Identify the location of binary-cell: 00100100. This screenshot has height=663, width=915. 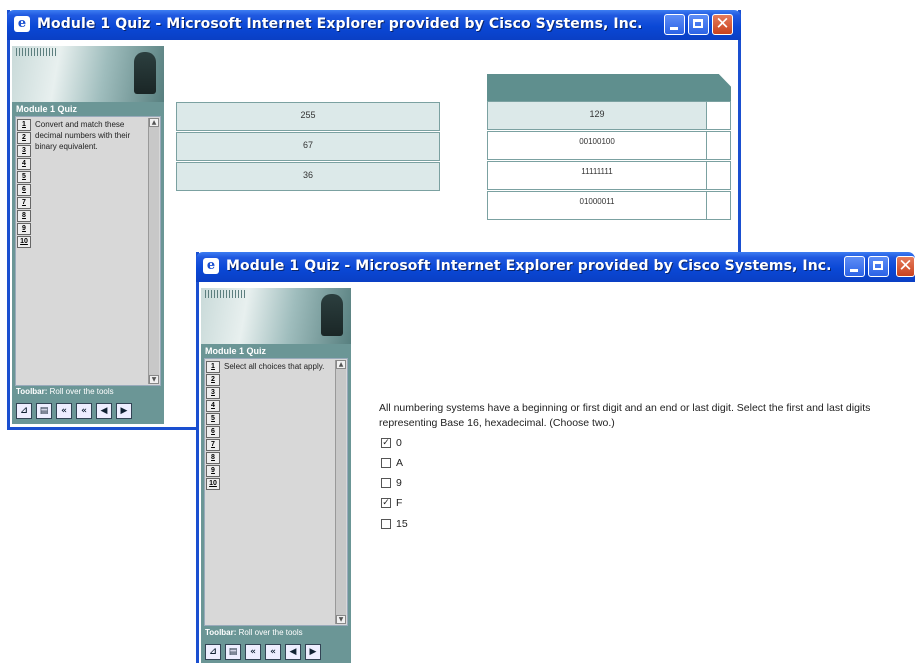
(597, 145).